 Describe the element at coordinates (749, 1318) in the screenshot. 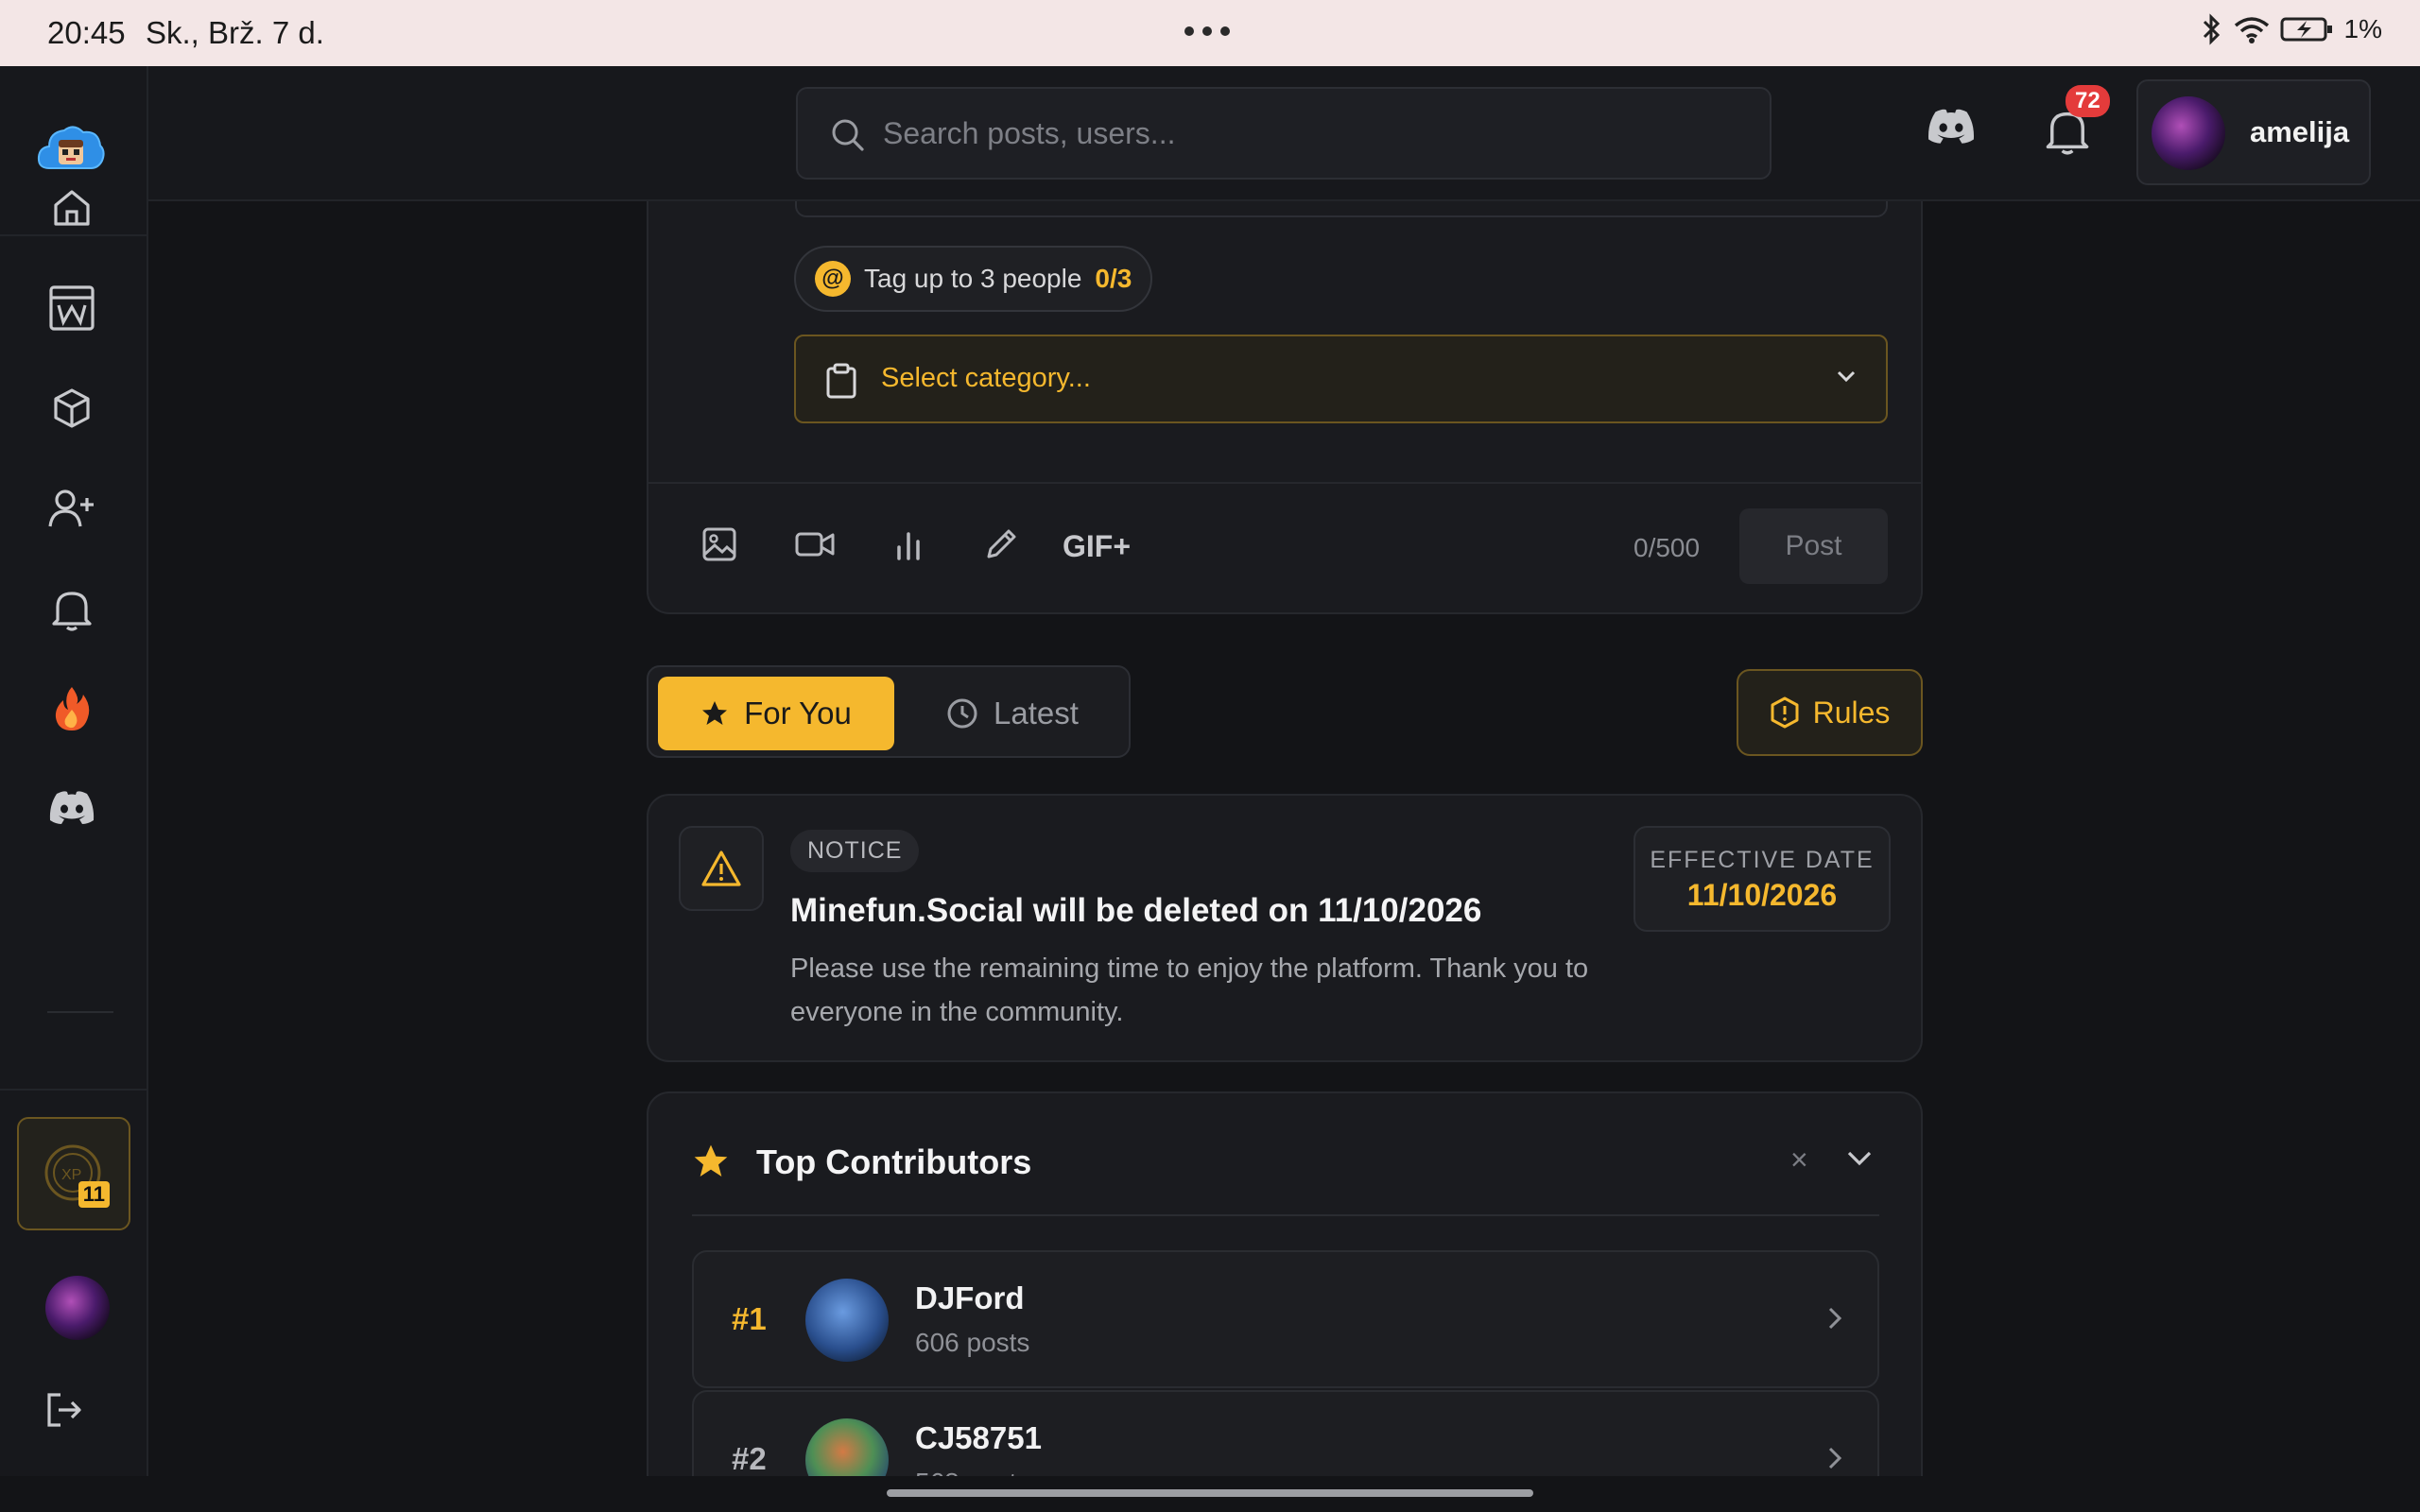

I see `contributor-rank: #1` at that location.